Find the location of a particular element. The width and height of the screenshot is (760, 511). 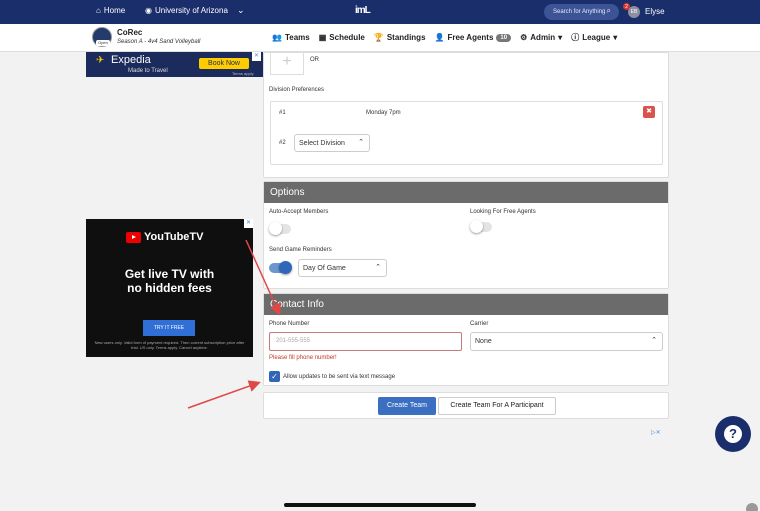

home-indicator is located at coordinates (380, 505).